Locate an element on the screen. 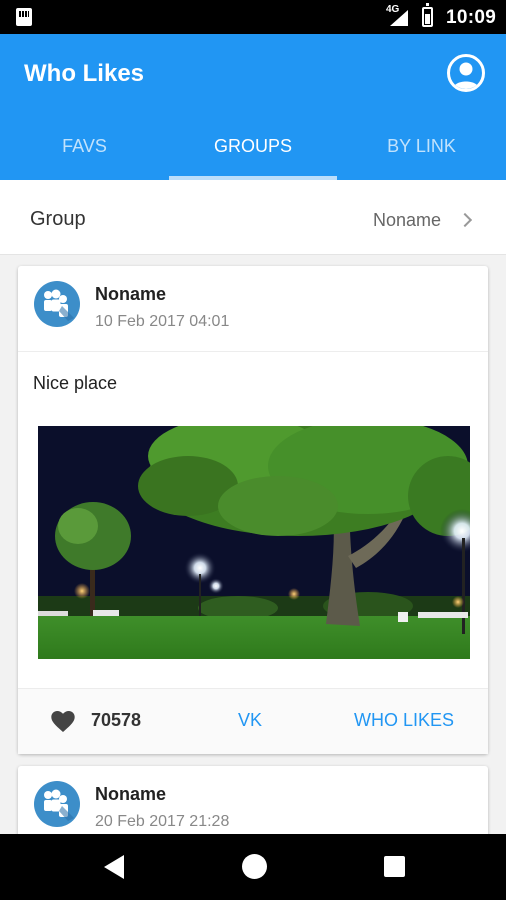 The width and height of the screenshot is (506, 900). divider is located at coordinates (253, 351).